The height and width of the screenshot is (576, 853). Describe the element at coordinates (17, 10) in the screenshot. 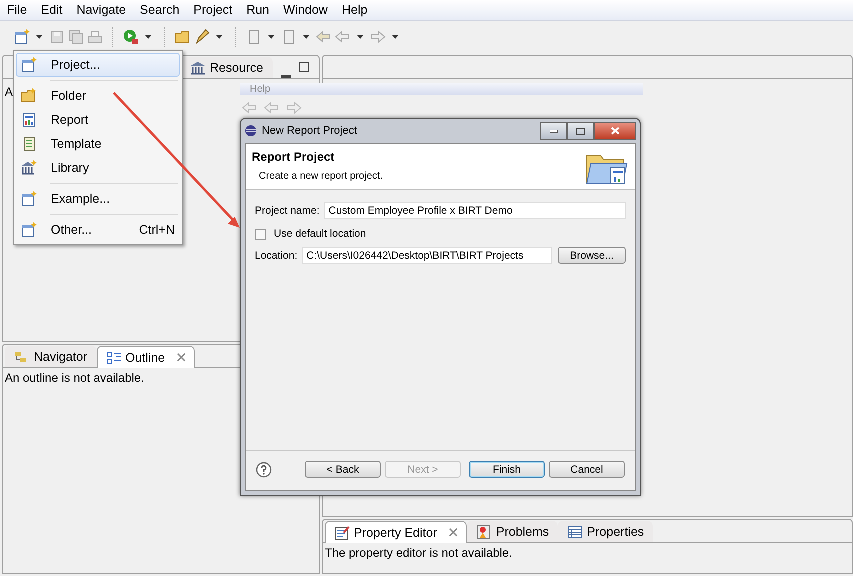

I see `menu-item: File` at that location.